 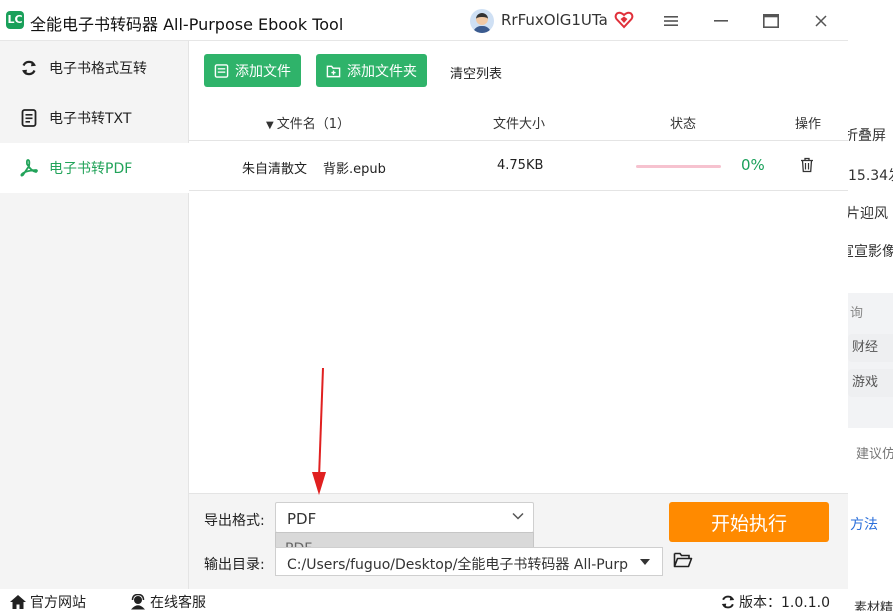 I want to click on table-header: ▼ 文件名（1） 文件大小 状态 操作, so click(x=518, y=121).